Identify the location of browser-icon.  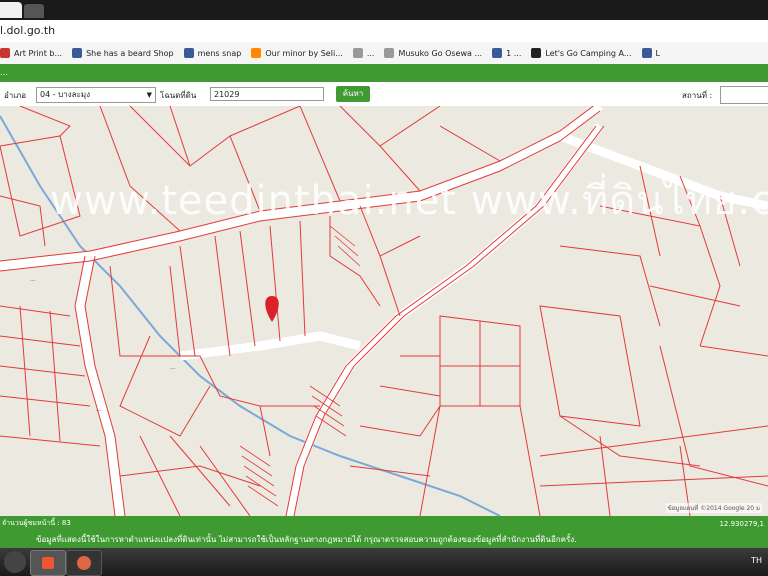
(84, 563).